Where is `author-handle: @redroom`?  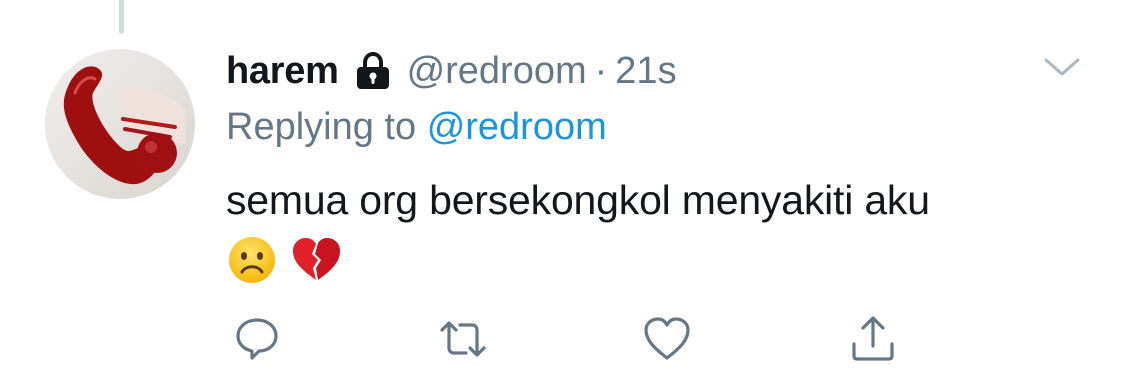
author-handle: @redroom is located at coordinates (497, 71).